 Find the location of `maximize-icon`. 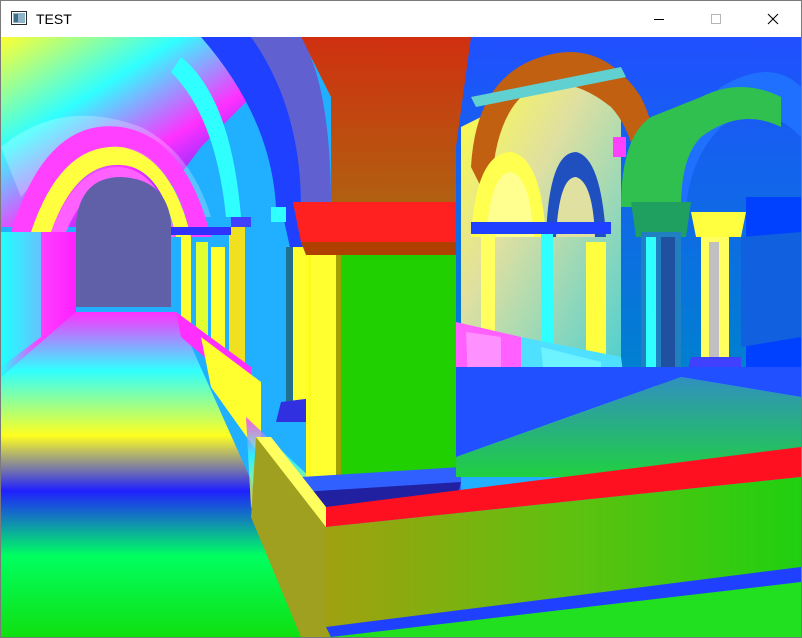

maximize-icon is located at coordinates (716, 19).